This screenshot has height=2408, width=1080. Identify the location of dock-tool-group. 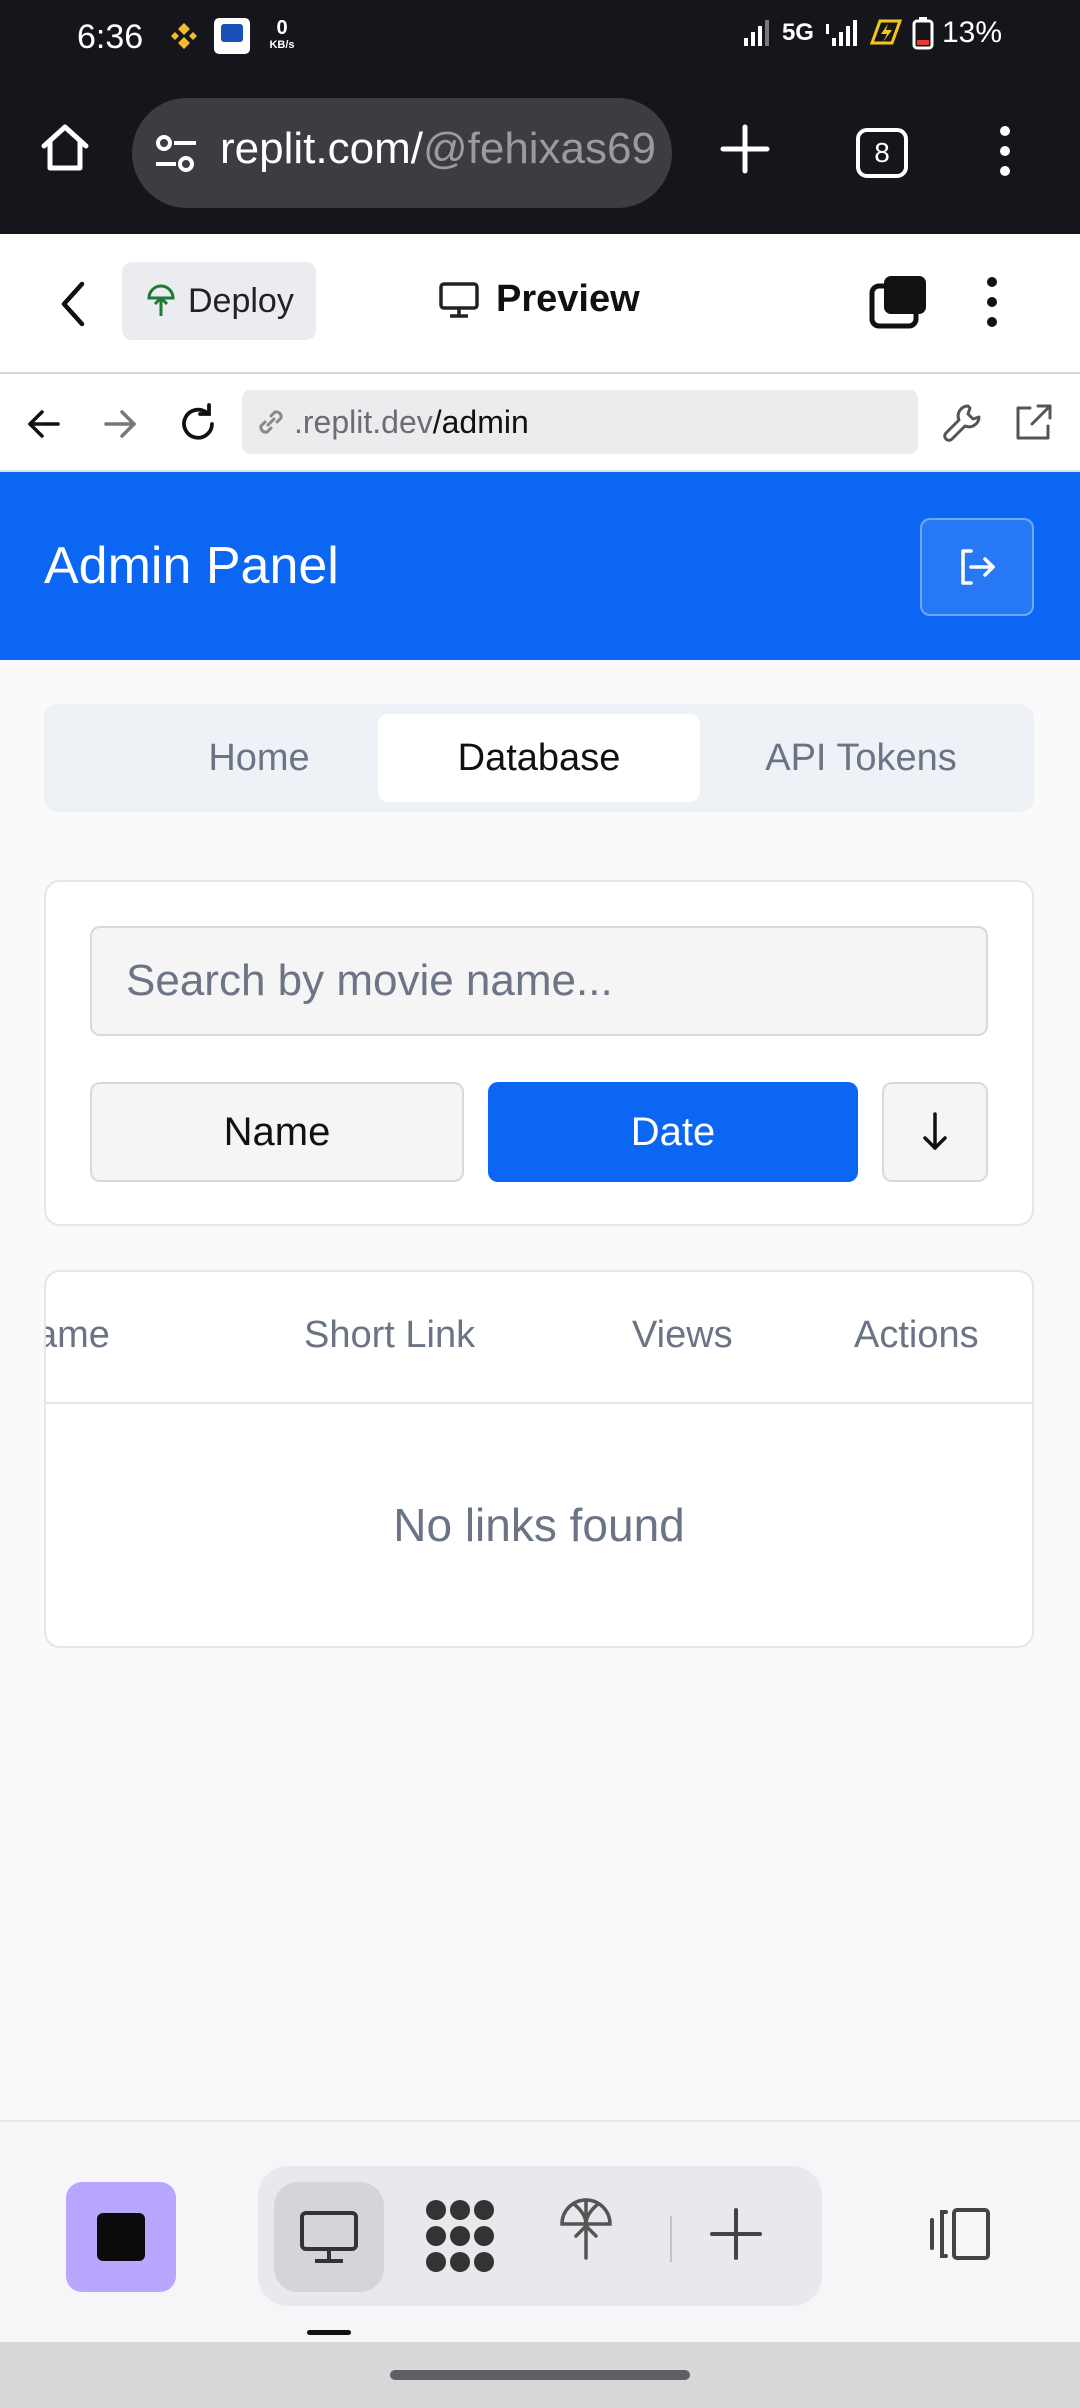
(540, 2236).